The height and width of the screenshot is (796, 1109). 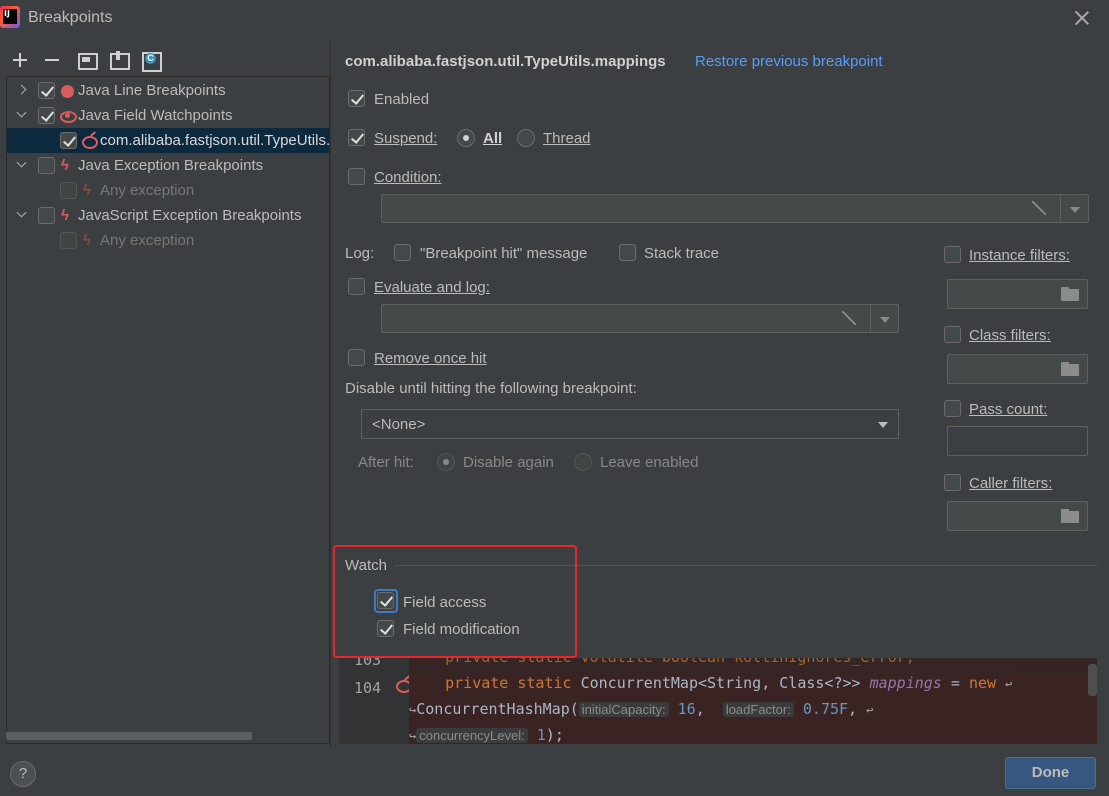 What do you see at coordinates (623, 709) in the screenshot?
I see `parameter-hint: initialCapacity:` at bounding box center [623, 709].